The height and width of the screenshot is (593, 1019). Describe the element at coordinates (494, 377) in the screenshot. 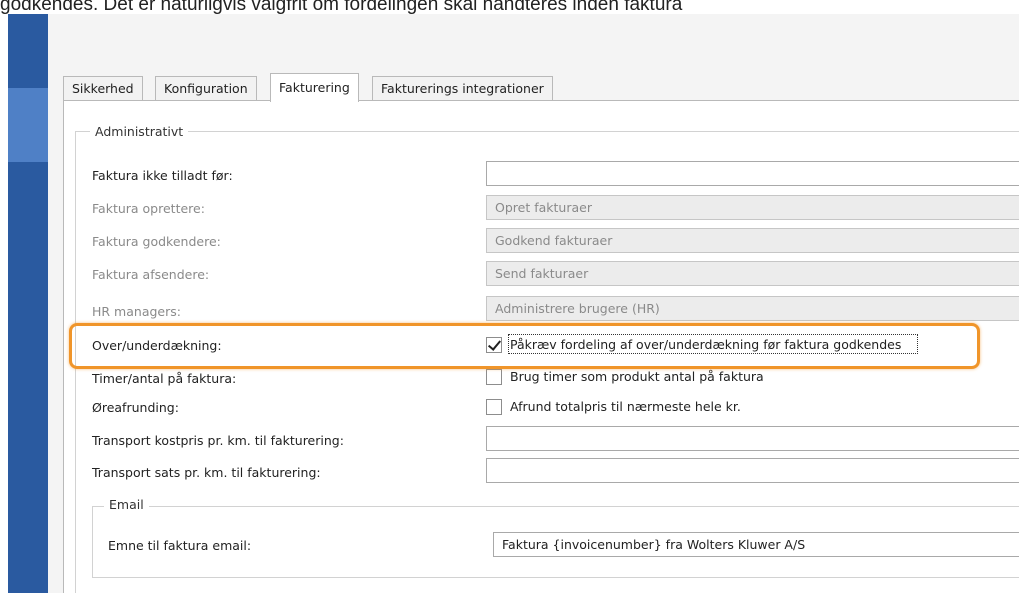

I see `timer-antal-checkbox` at that location.